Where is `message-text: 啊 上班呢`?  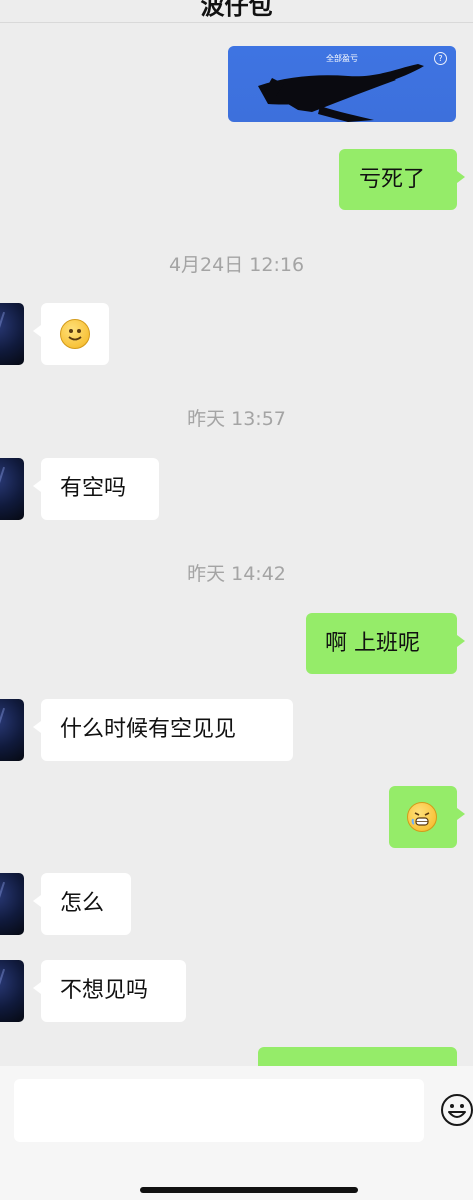 message-text: 啊 上班呢 is located at coordinates (372, 643).